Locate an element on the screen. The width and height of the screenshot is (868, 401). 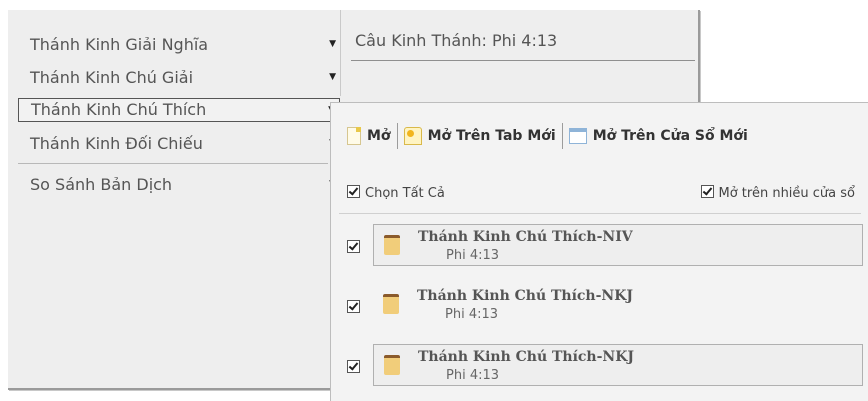
popup-toolbar: Mở Mở Trên Tab Mới Mở Trên Cửa Sổ Mới is located at coordinates (599, 136).